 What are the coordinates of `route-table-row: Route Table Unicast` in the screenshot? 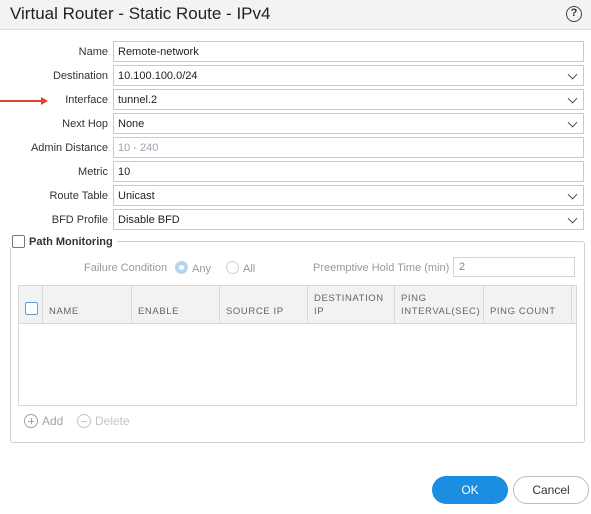 It's located at (295, 196).